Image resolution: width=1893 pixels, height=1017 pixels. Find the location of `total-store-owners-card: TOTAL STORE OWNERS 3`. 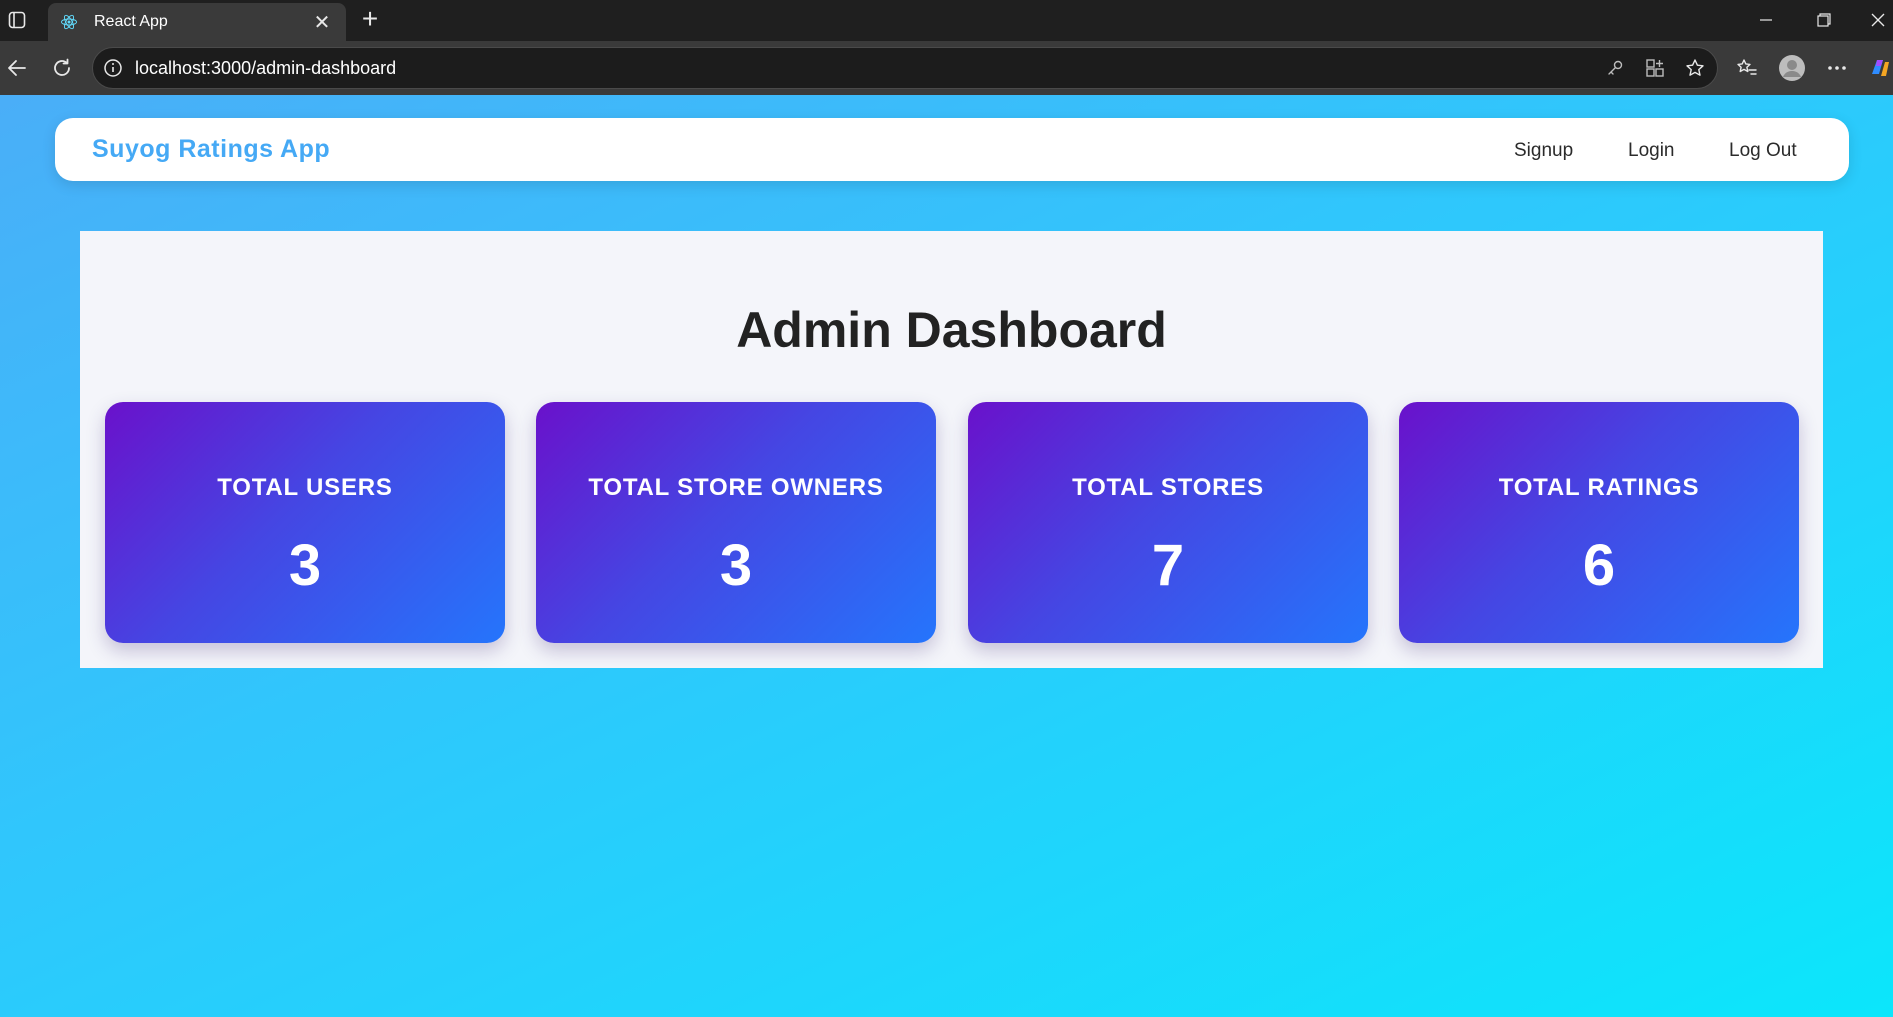

total-store-owners-card: TOTAL STORE OWNERS 3 is located at coordinates (736, 522).